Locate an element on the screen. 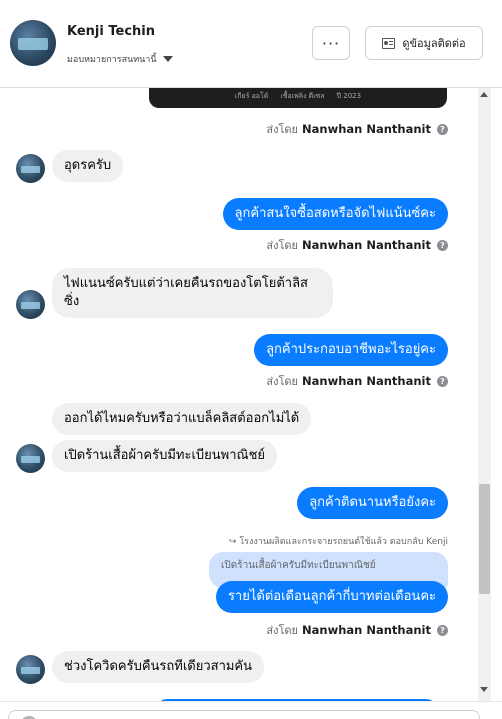 The width and height of the screenshot is (502, 719). contact-avatar is located at coordinates (33, 43).